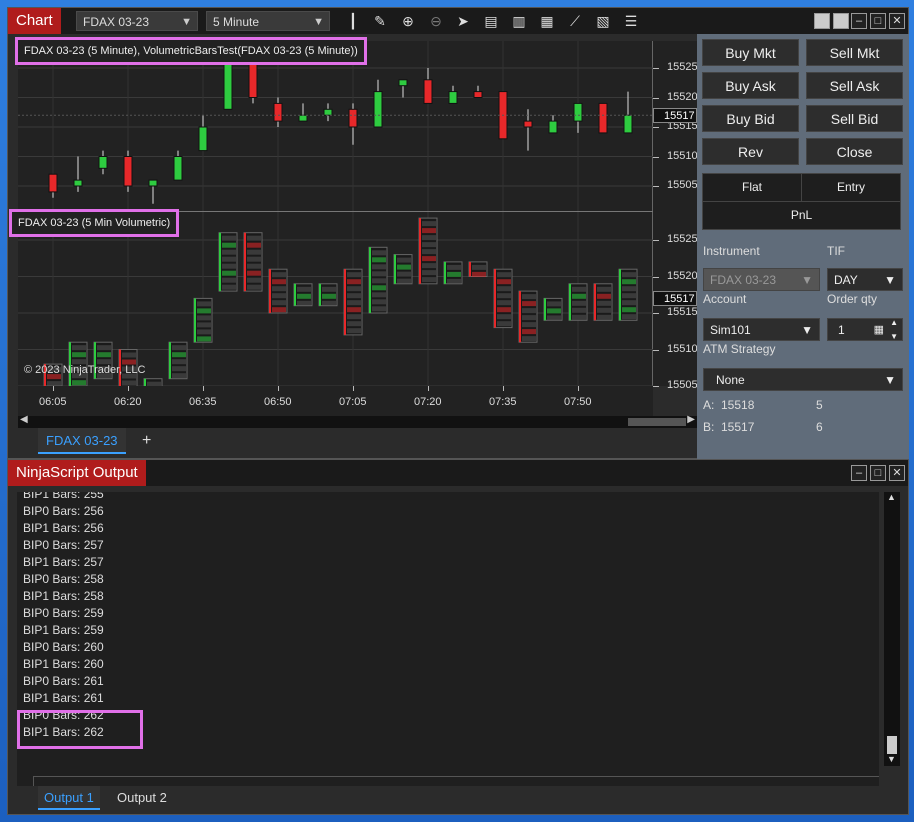 The width and height of the screenshot is (914, 822). I want to click on instrument-selector-value: FDAX 03-23, so click(116, 22).